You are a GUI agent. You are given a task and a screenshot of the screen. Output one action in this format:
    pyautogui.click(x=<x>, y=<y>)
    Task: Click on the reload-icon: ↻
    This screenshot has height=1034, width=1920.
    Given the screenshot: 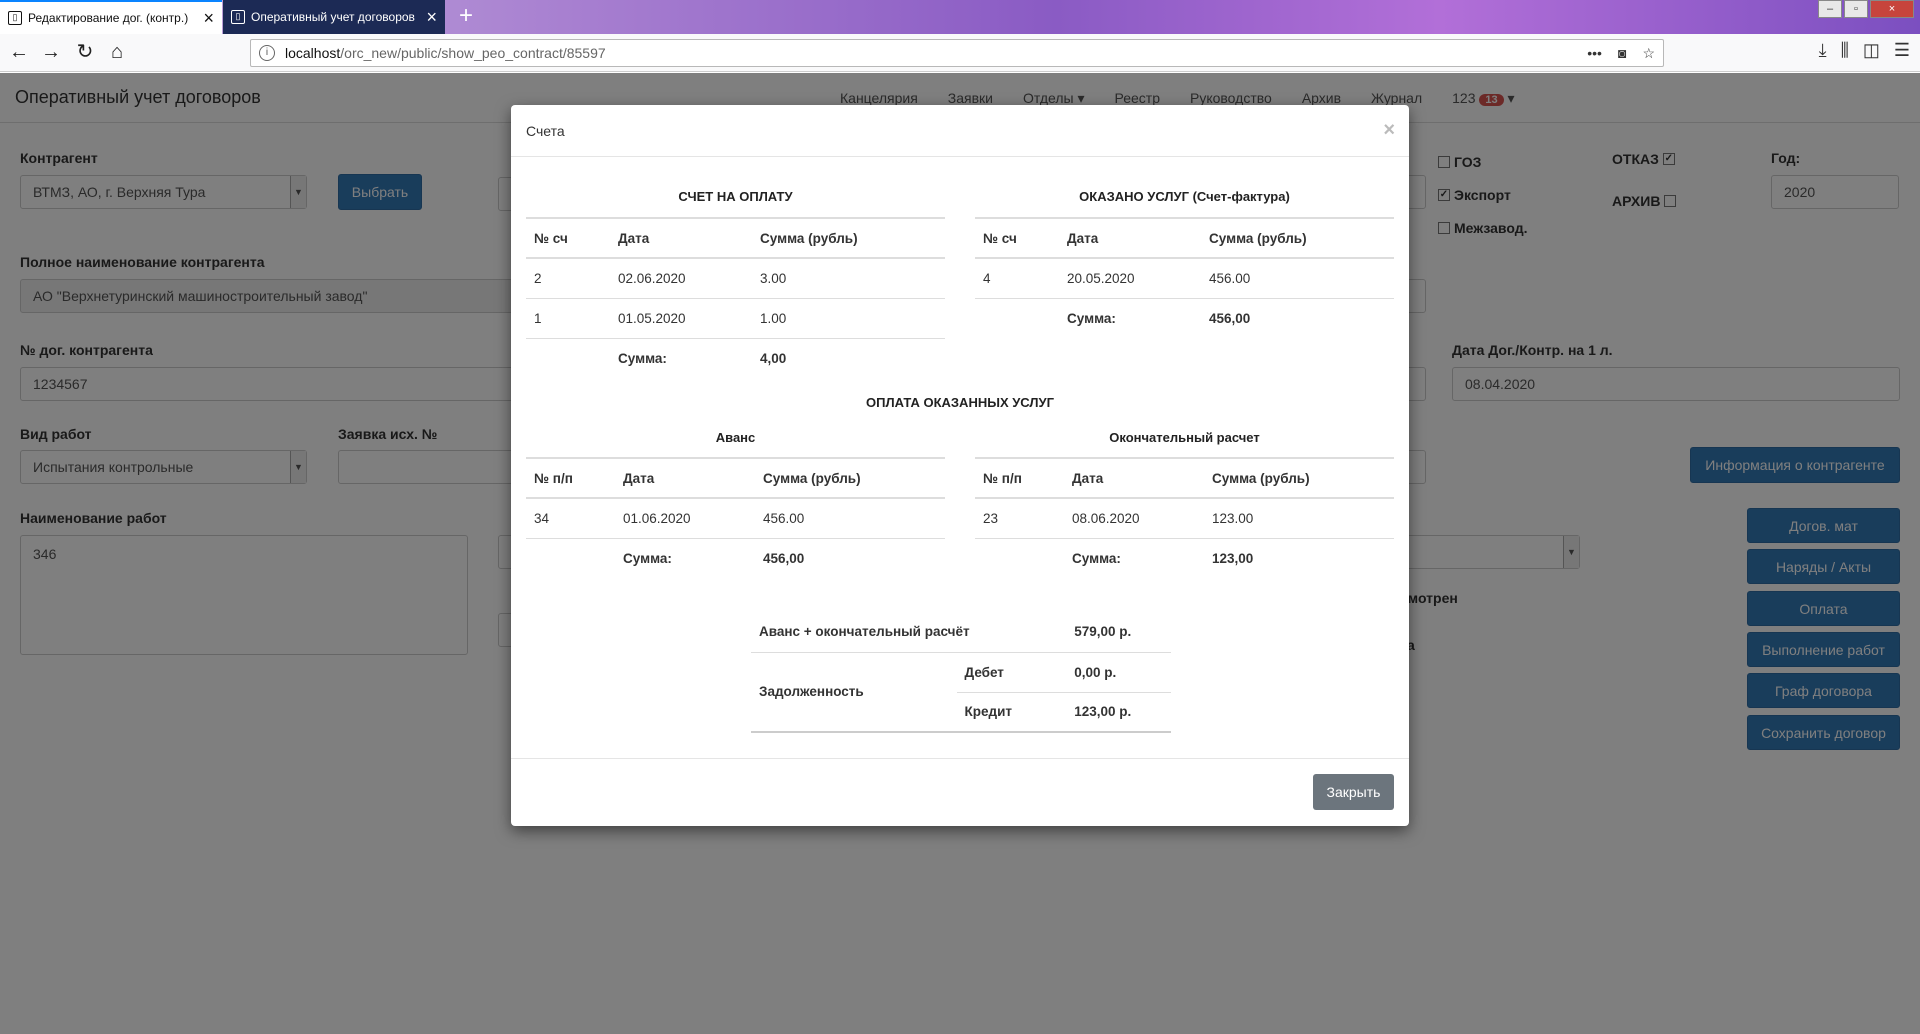 What is the action you would take?
    pyautogui.click(x=85, y=53)
    